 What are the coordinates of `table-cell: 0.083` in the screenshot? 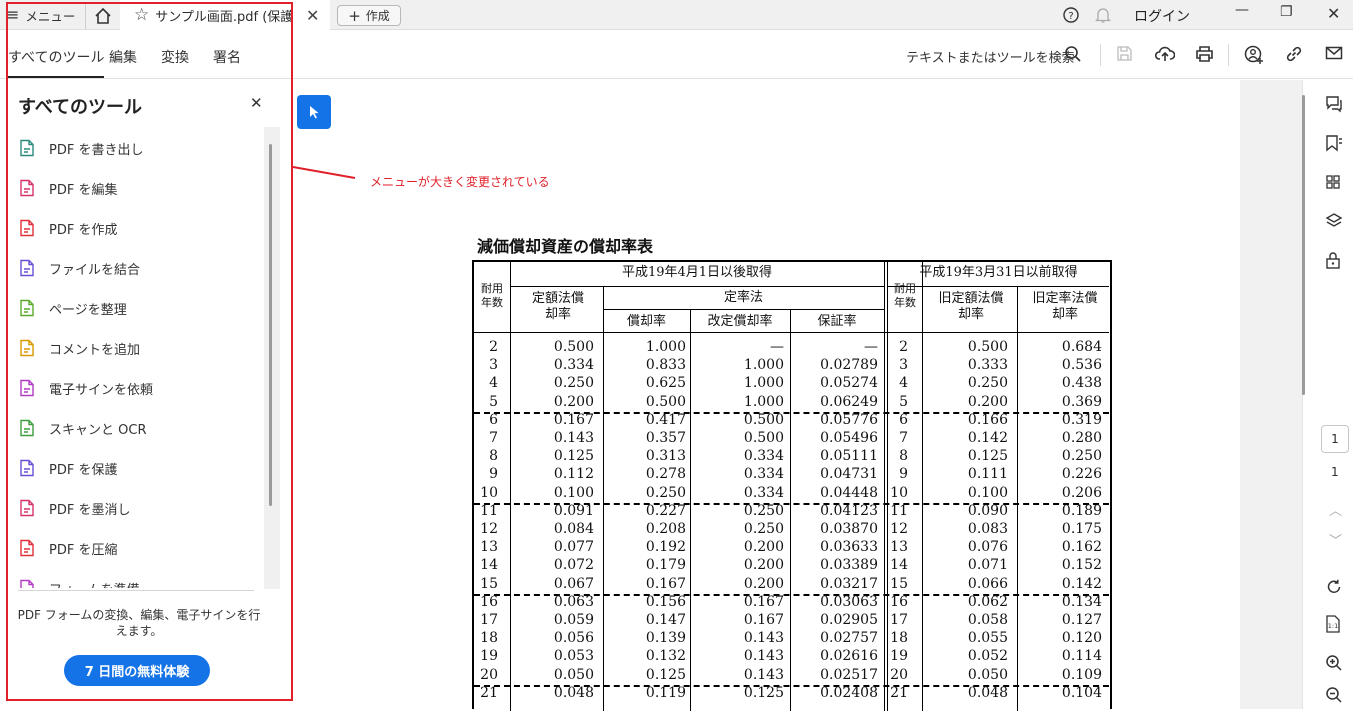 It's located at (987, 529).